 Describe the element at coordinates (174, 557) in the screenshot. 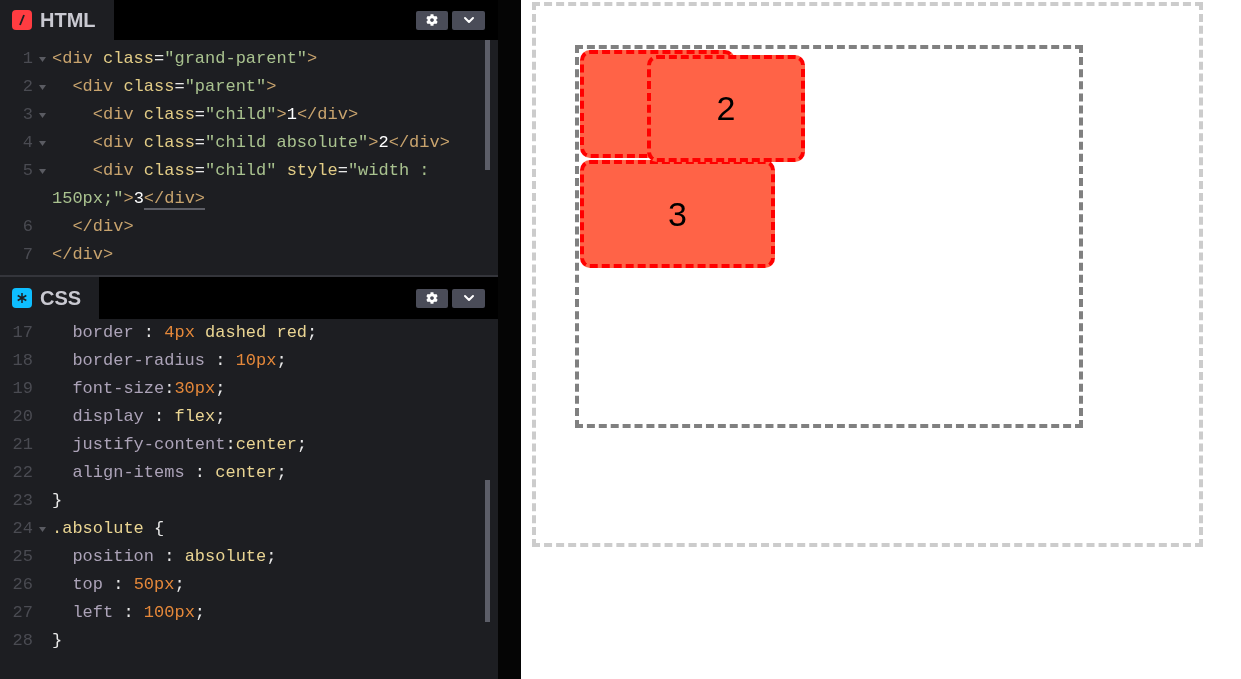

I see `code-line: position : absolute;` at that location.